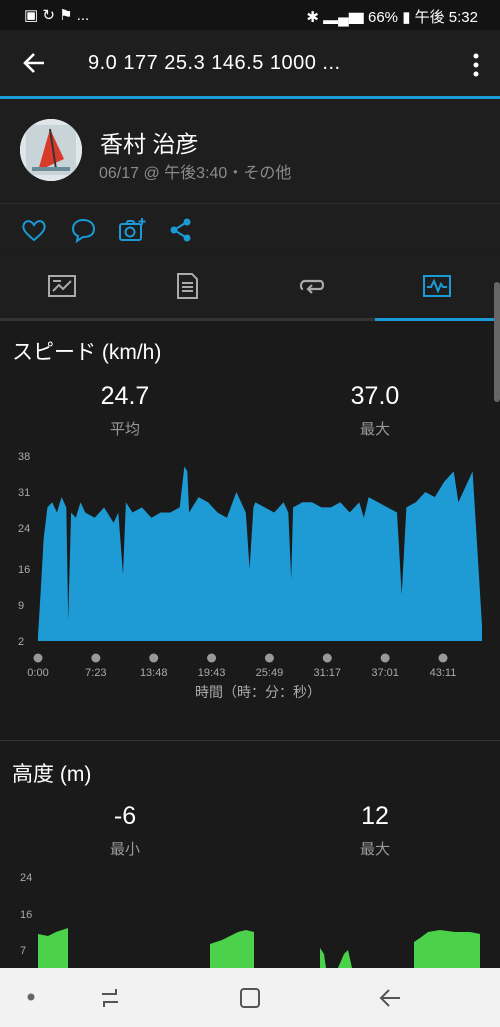  Describe the element at coordinates (26, 878) in the screenshot. I see `altitude-y-tick-label: 24` at that location.